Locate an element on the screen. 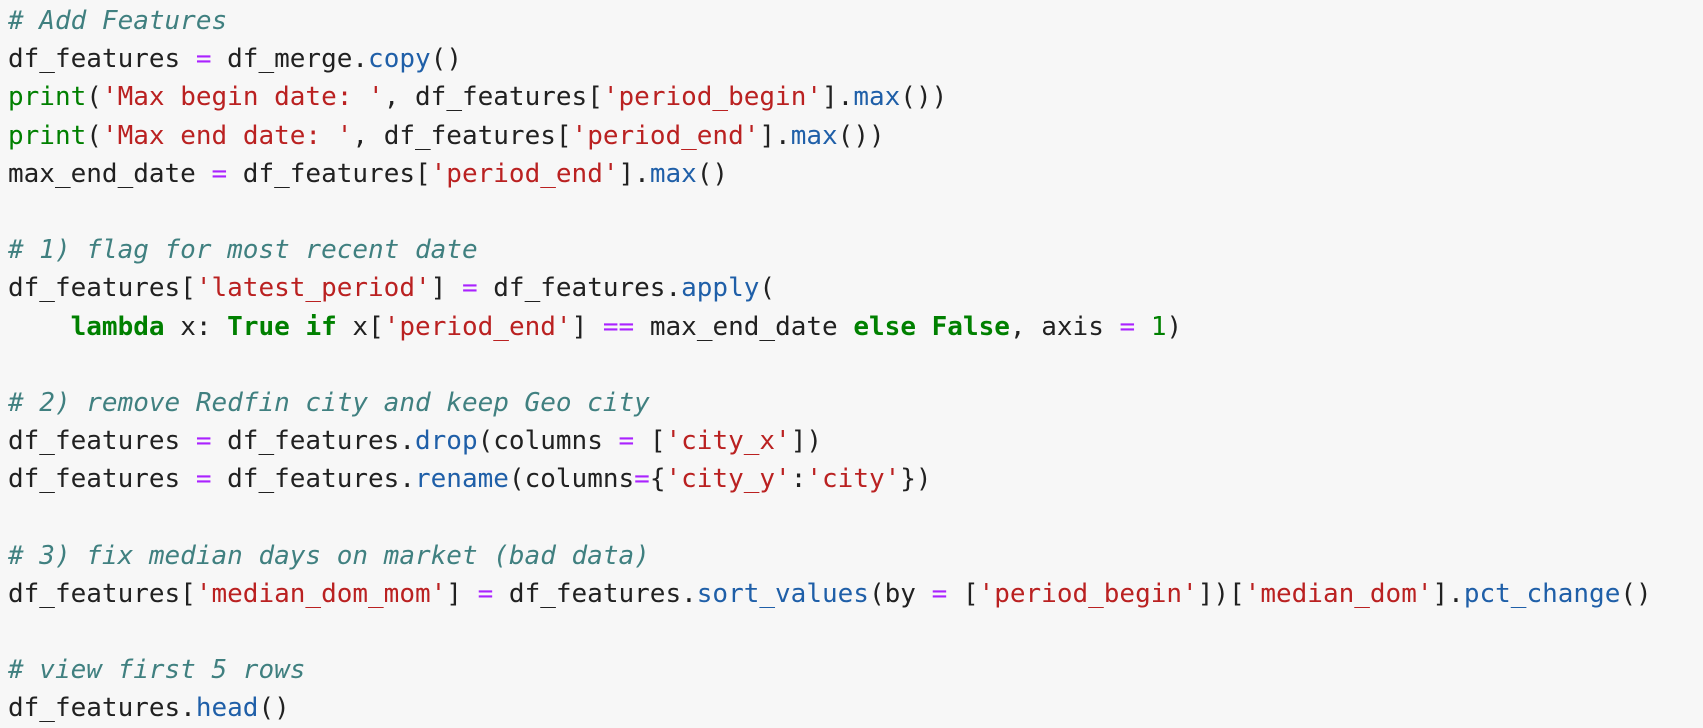  code-token-method: apply is located at coordinates (720, 288).